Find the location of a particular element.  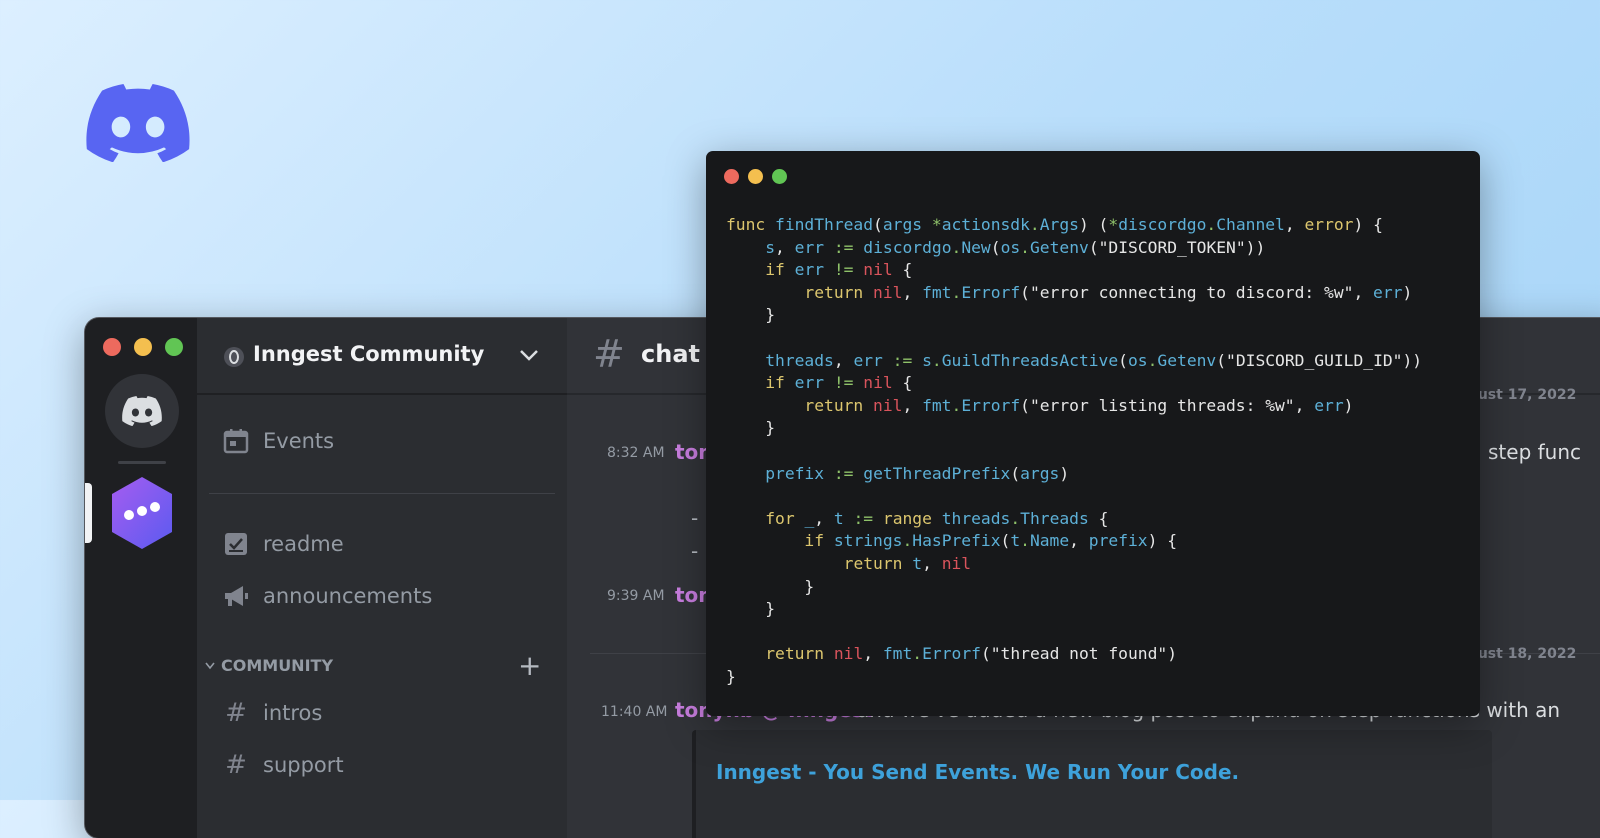

code-line: if err != nil { is located at coordinates (1074, 383).